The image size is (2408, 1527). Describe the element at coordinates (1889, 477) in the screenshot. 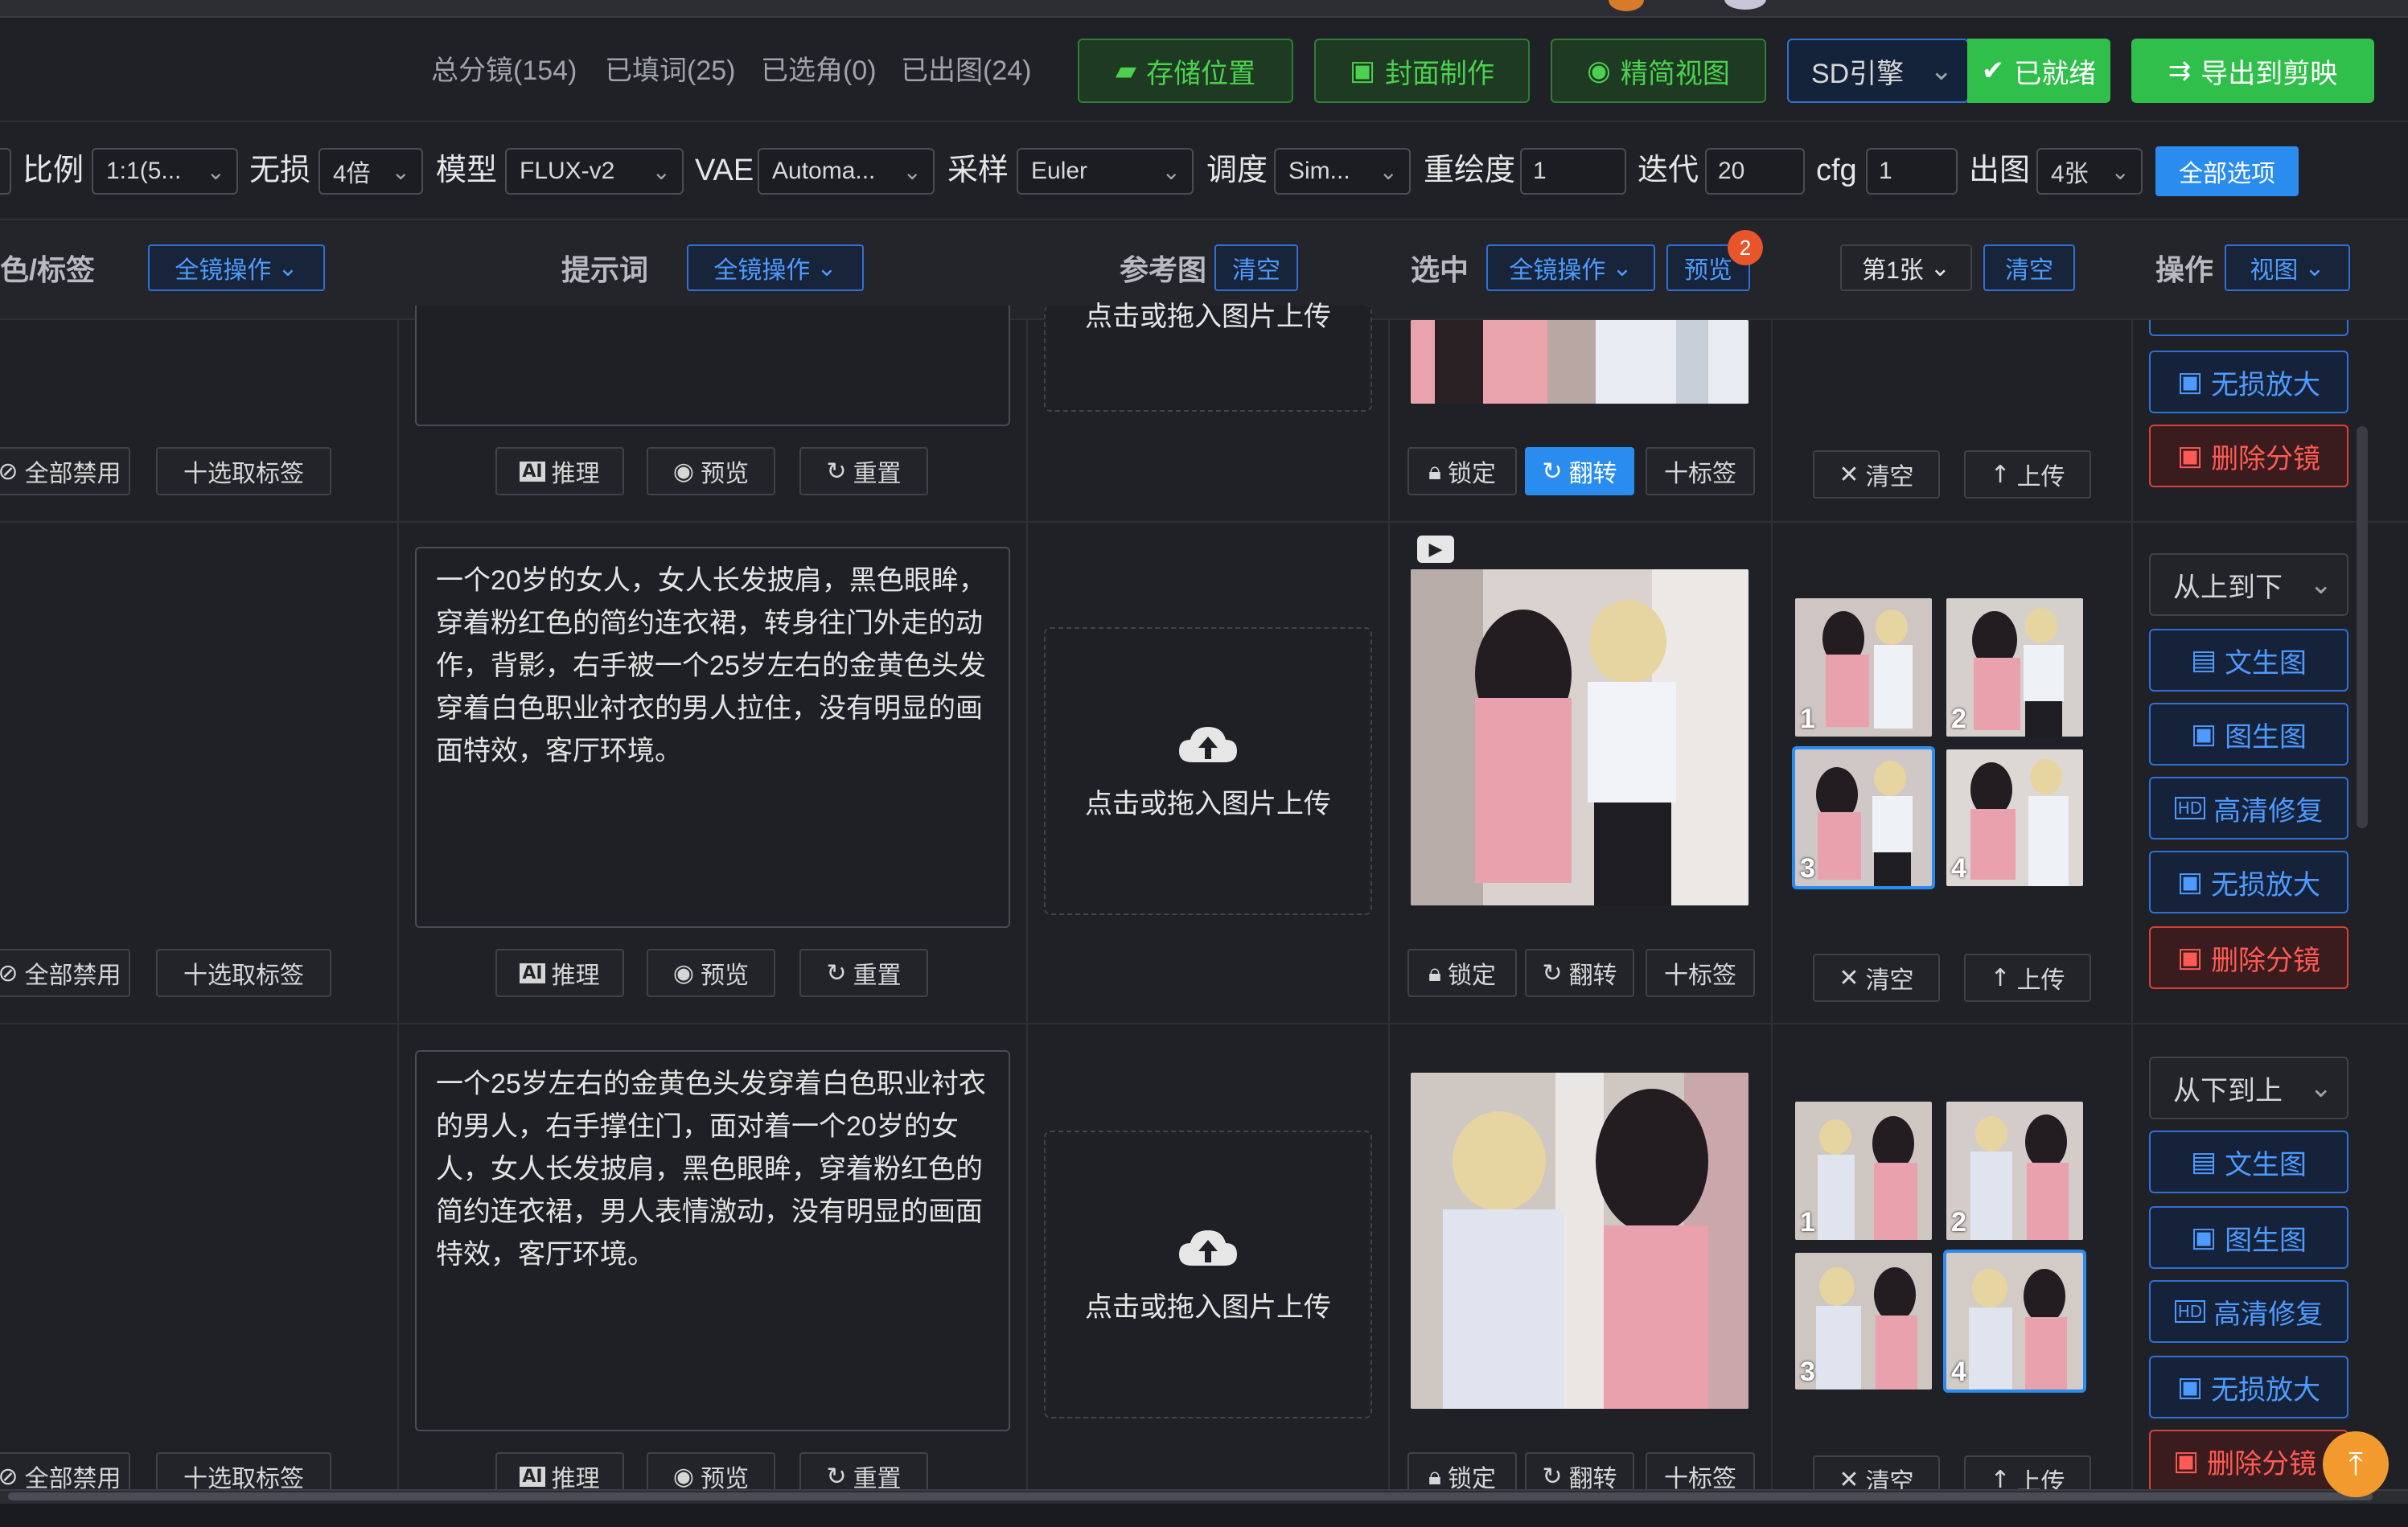

I see `clear-label: 清空` at that location.